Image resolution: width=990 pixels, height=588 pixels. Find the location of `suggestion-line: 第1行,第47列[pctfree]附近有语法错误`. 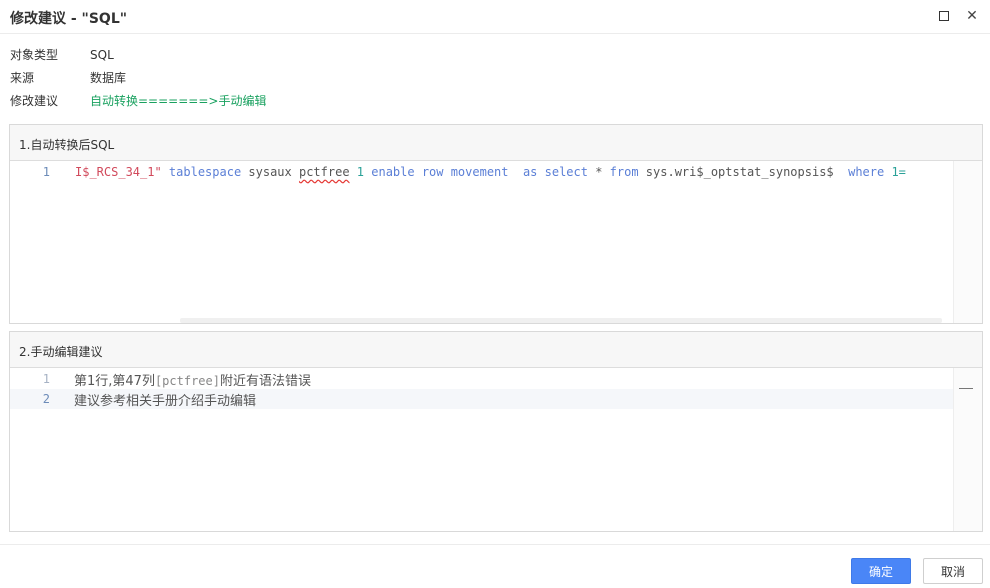

suggestion-line: 第1行,第47列[pctfree]附近有语法错误 is located at coordinates (192, 379).